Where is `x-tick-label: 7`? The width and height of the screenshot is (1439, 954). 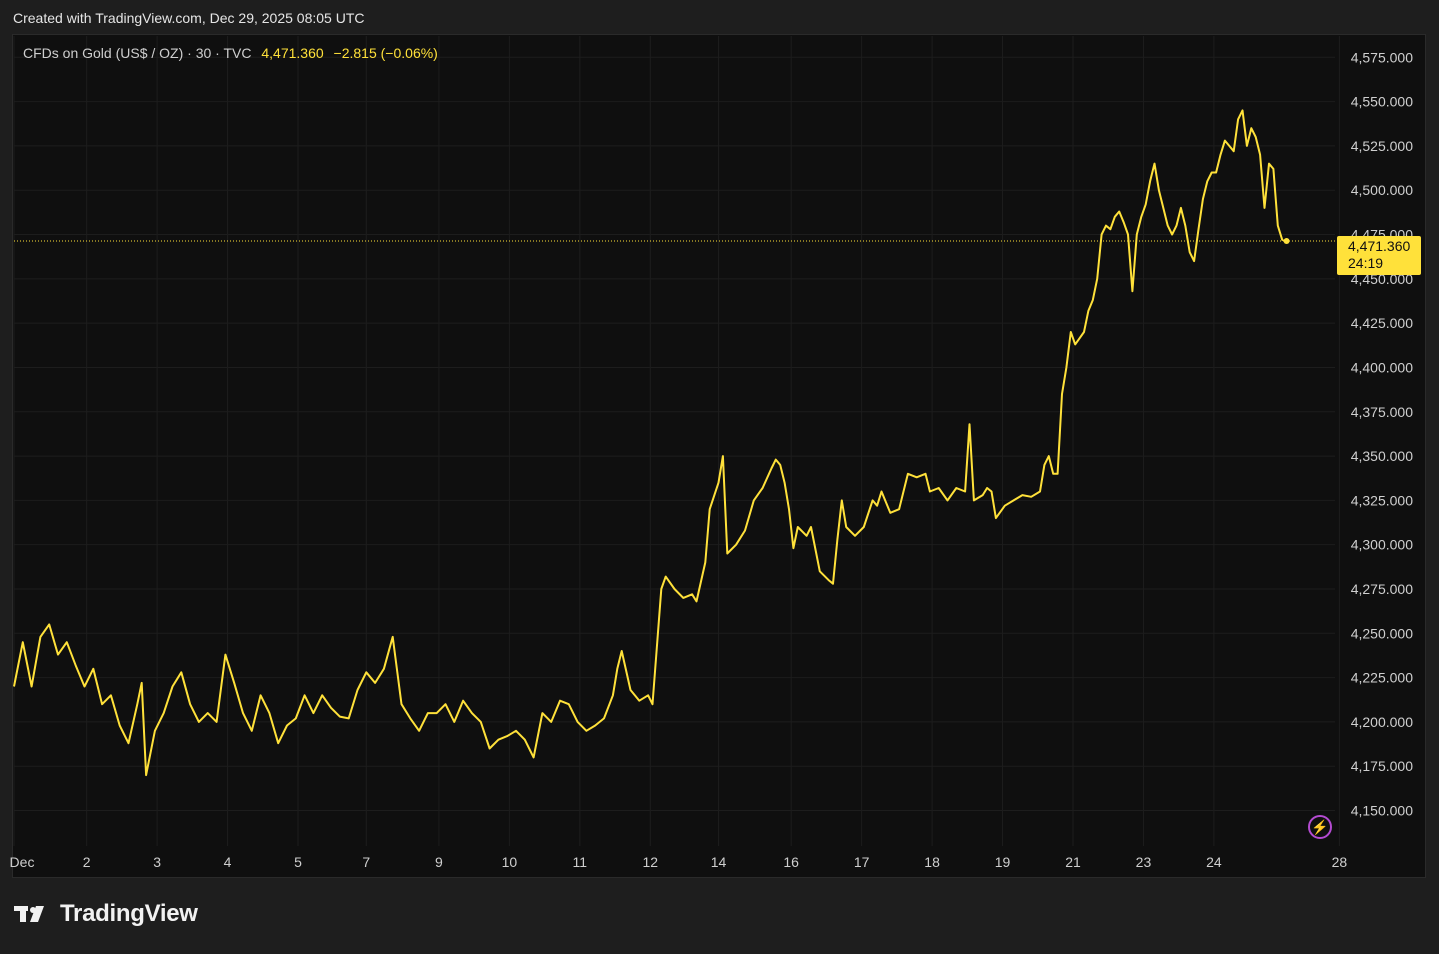
x-tick-label: 7 is located at coordinates (366, 862).